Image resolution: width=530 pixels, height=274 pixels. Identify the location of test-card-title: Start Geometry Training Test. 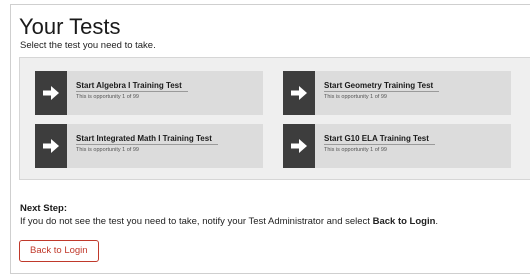
(382, 86).